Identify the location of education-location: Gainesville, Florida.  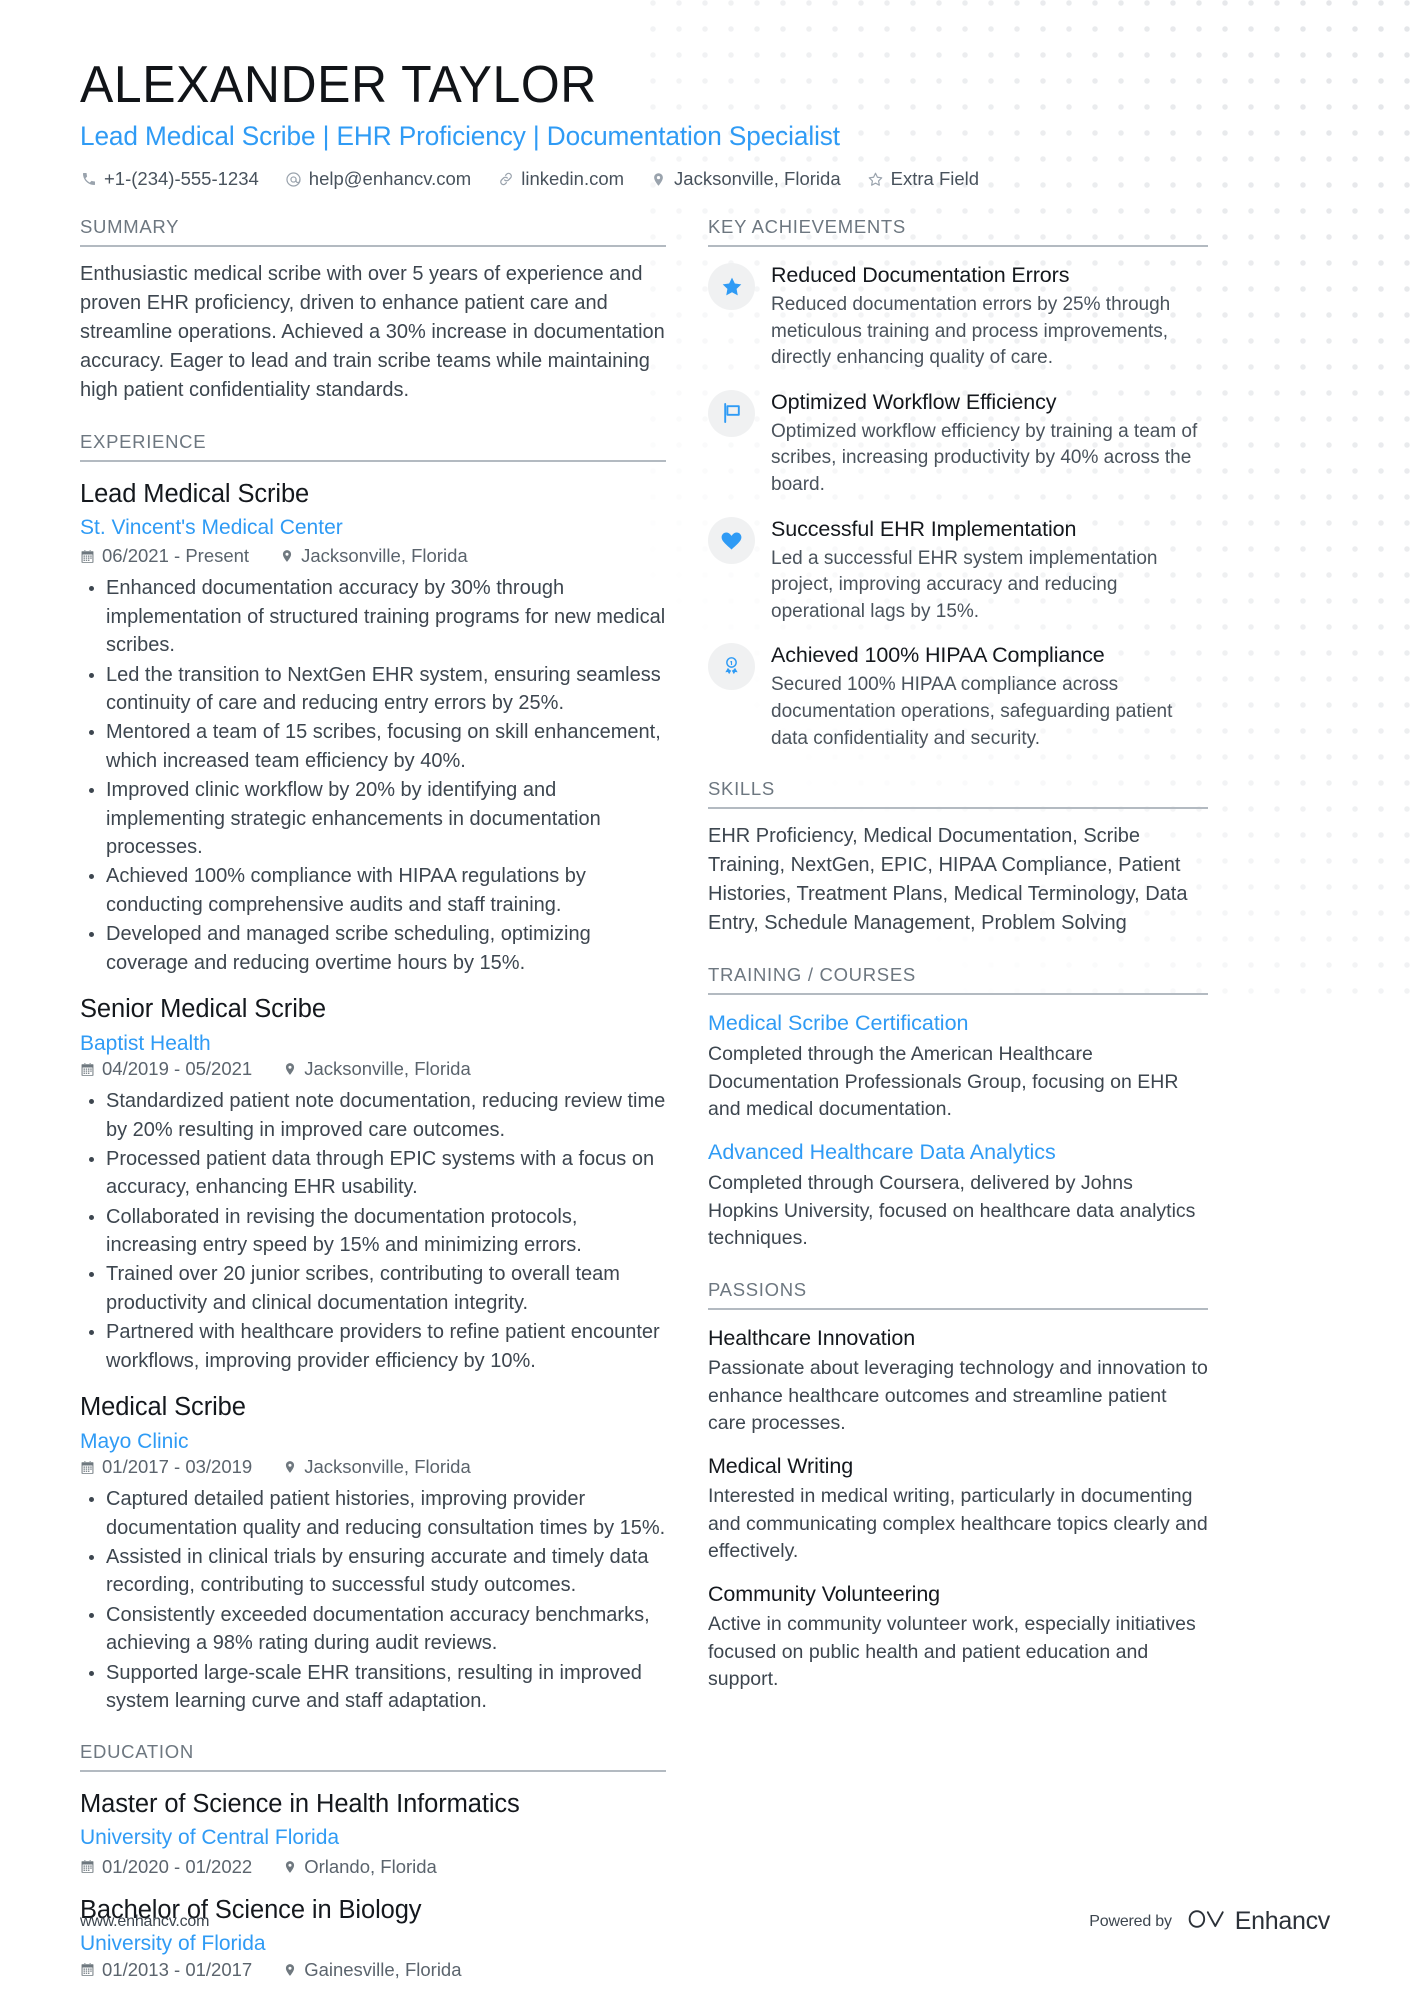
(372, 1969).